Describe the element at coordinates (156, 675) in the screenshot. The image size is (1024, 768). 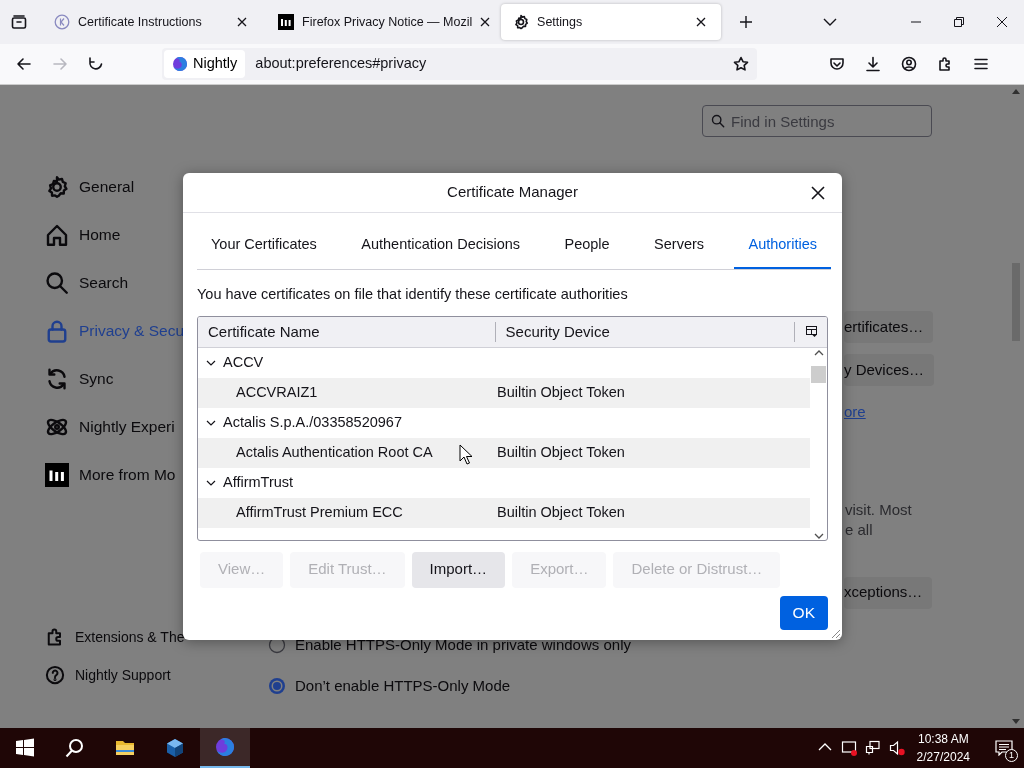
I see `sidebar-link: Nightly Support` at that location.